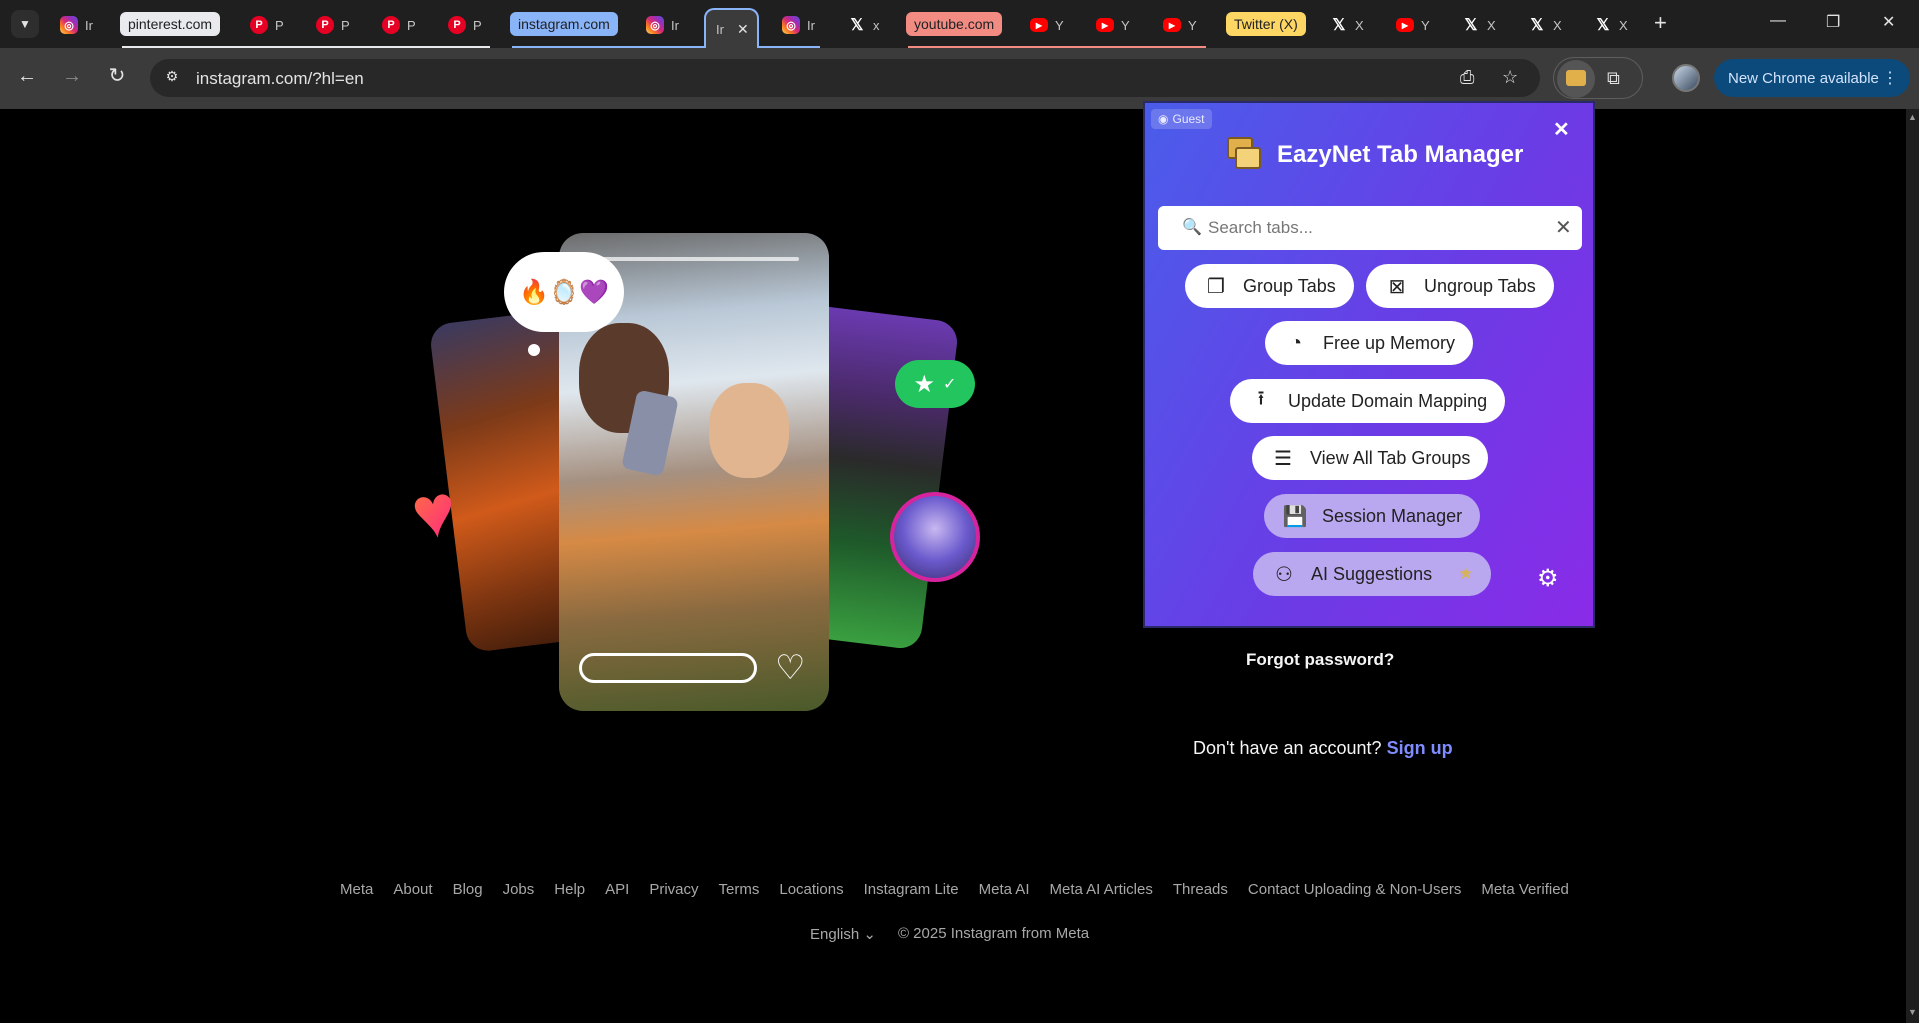  I want to click on footer-link-locations: Locations, so click(811, 889).